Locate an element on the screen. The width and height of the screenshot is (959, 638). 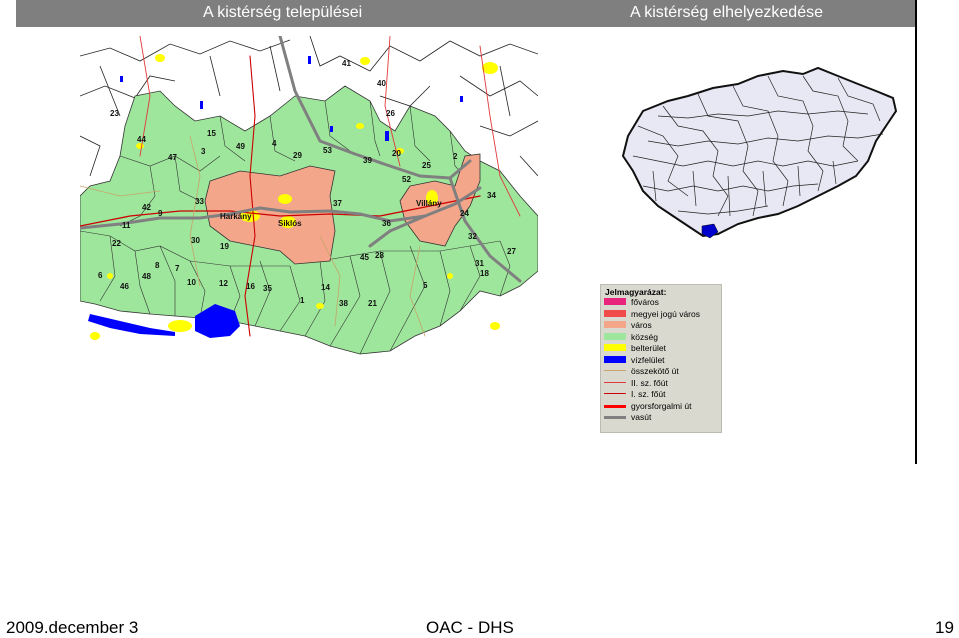
legend-item: város is located at coordinates (662, 325).